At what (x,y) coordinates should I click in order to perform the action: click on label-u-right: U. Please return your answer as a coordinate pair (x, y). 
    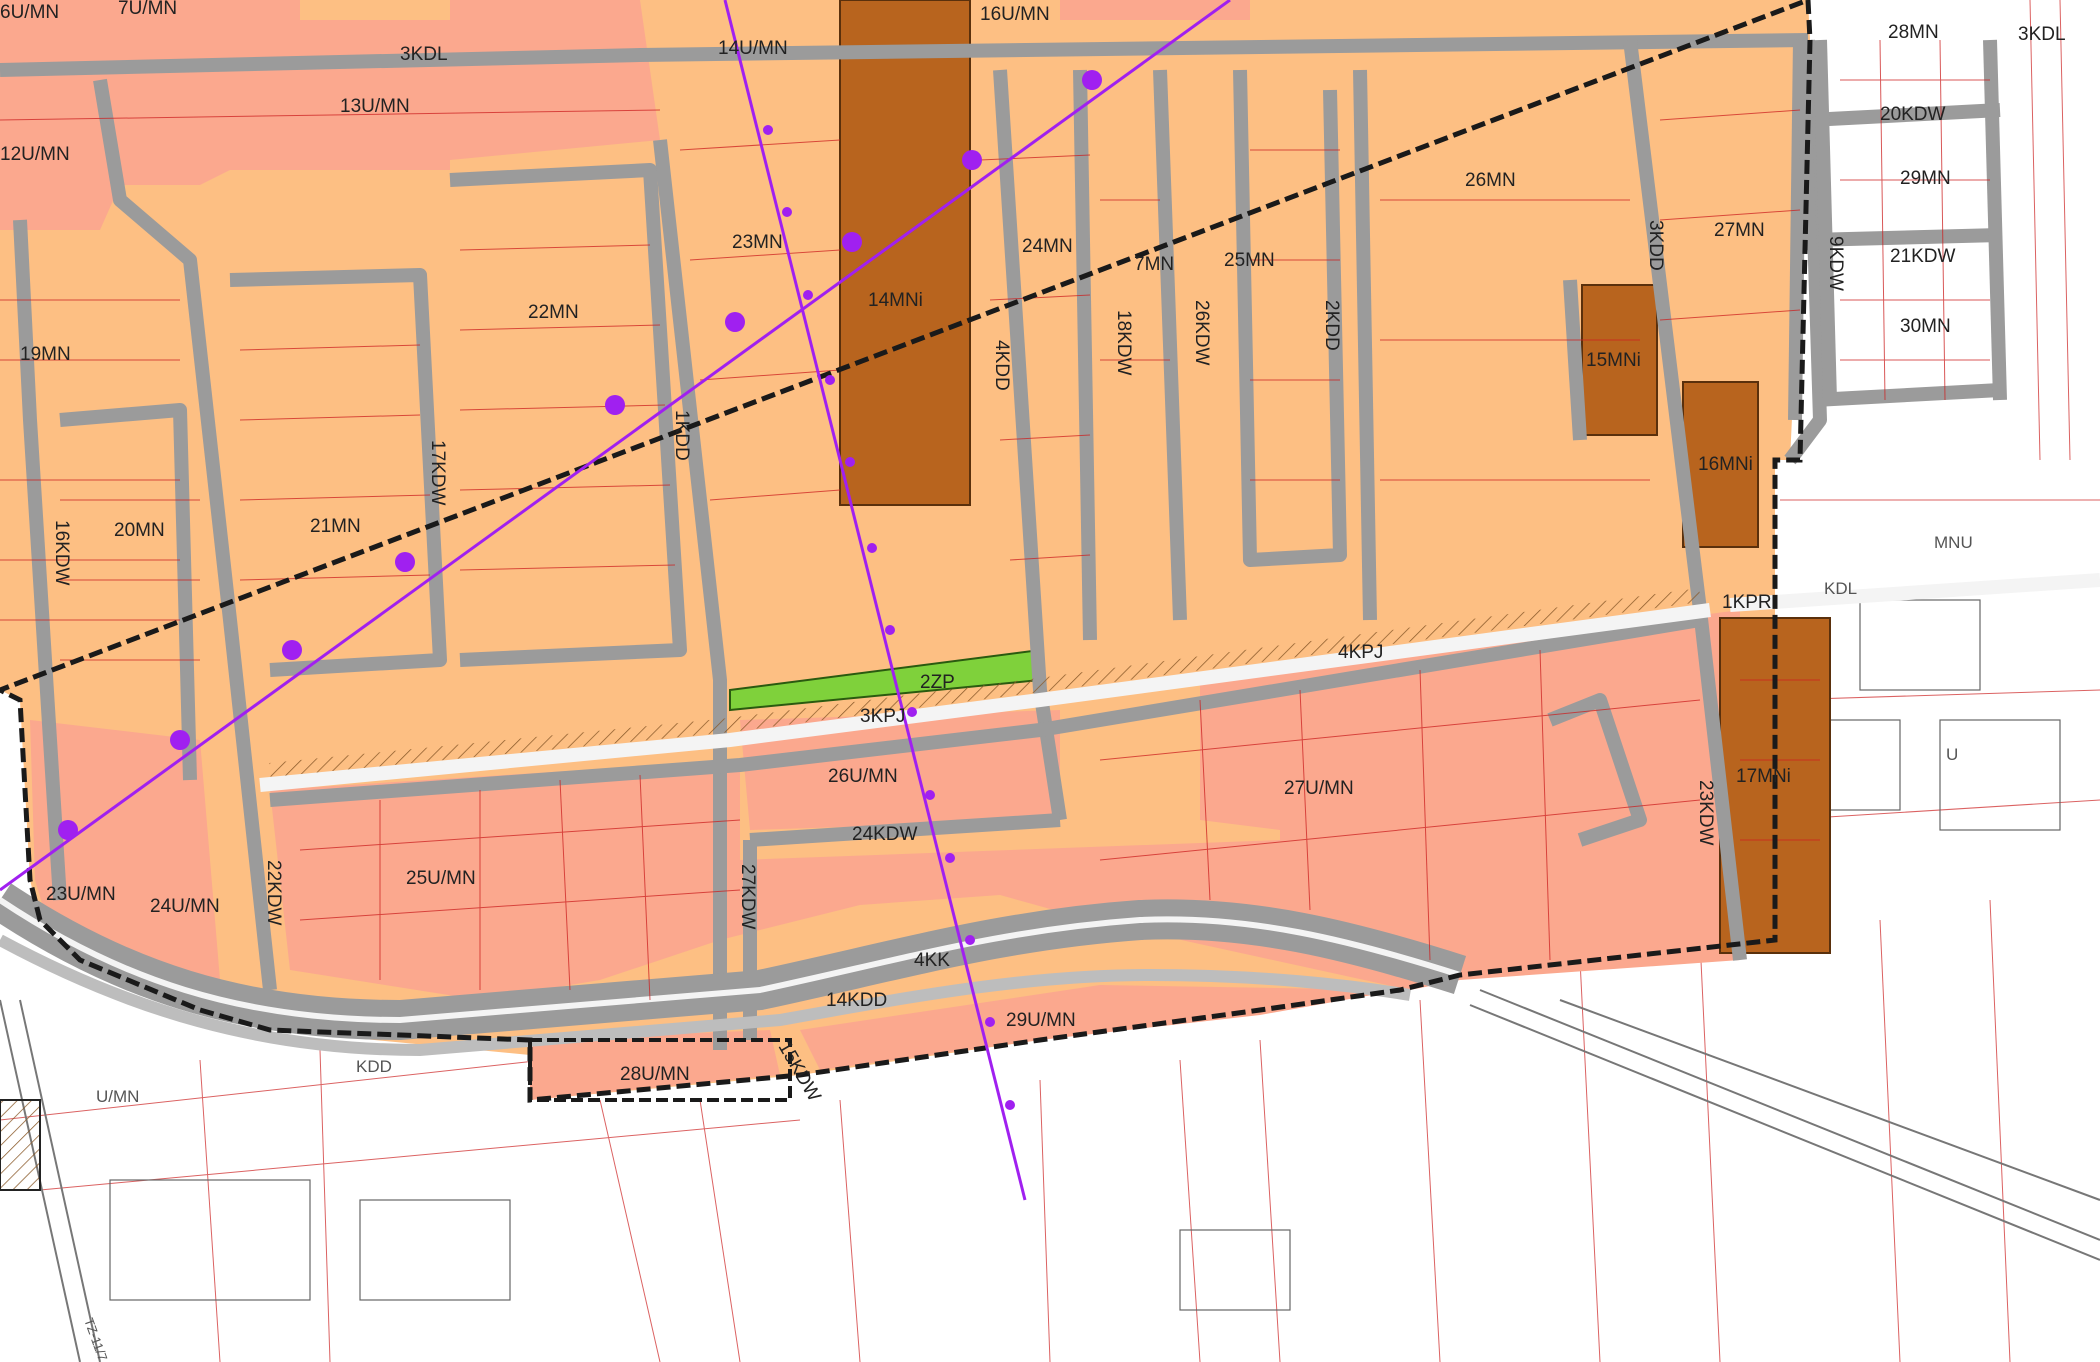
    Looking at the image, I should click on (1952, 754).